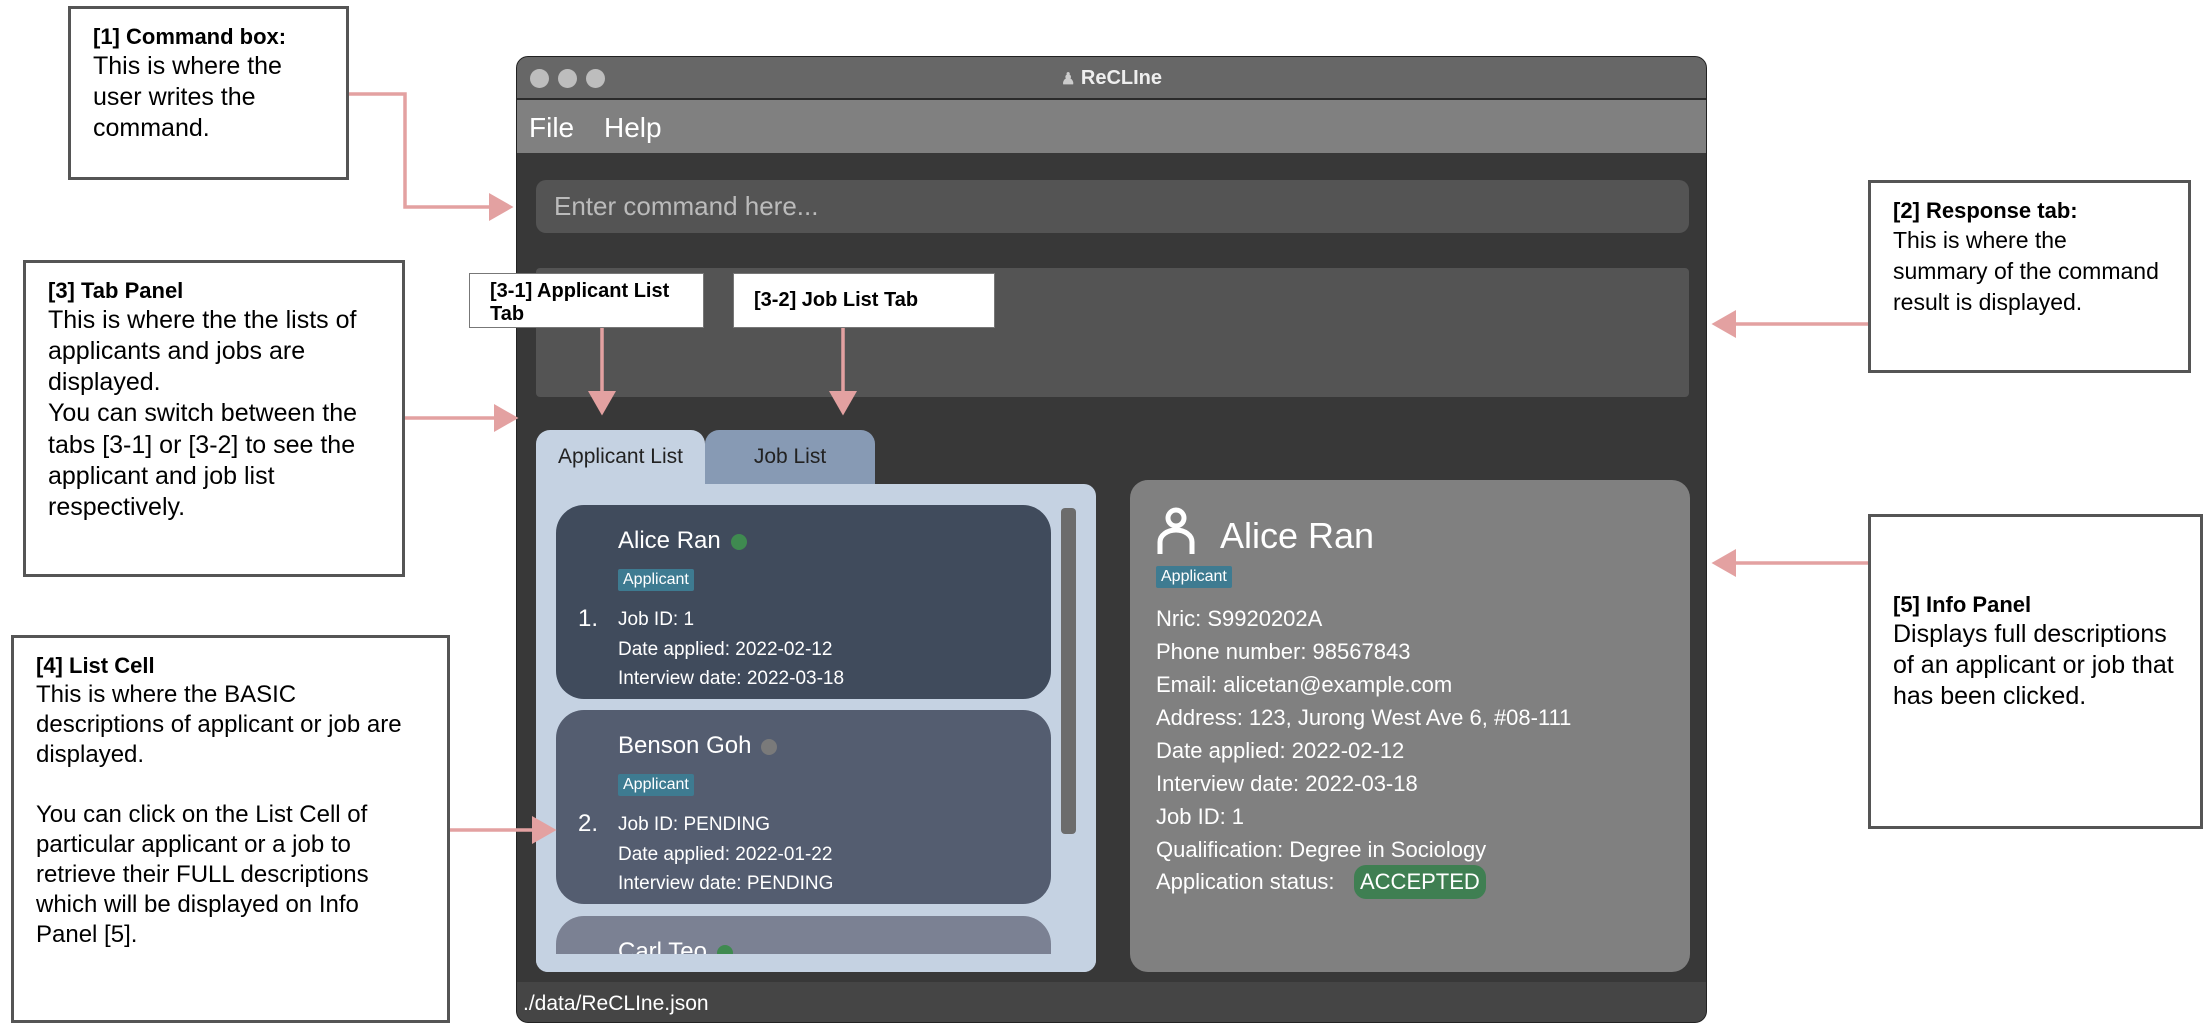 This screenshot has width=2207, height=1031. What do you see at coordinates (656, 619) in the screenshot?
I see `cell-job-id: Job ID: 1` at bounding box center [656, 619].